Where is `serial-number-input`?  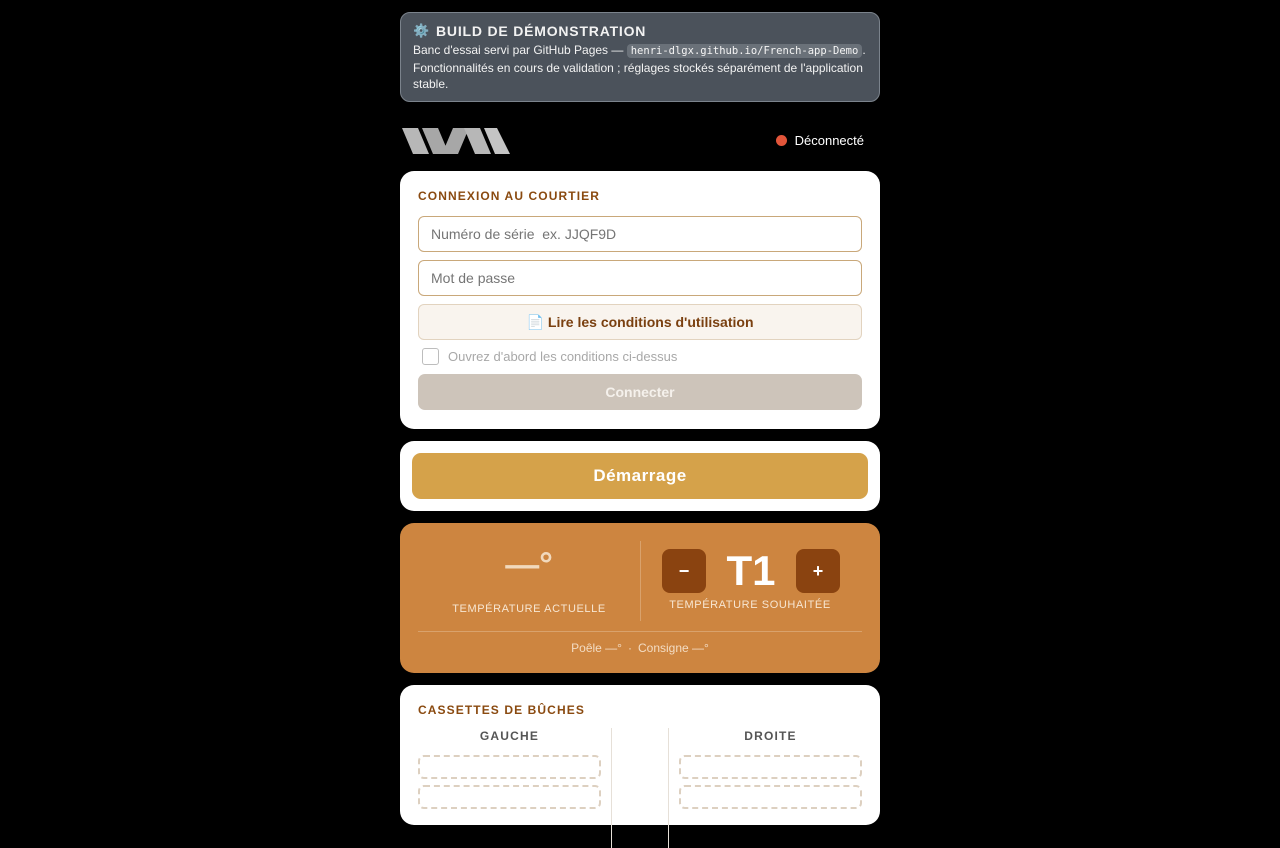 serial-number-input is located at coordinates (640, 234).